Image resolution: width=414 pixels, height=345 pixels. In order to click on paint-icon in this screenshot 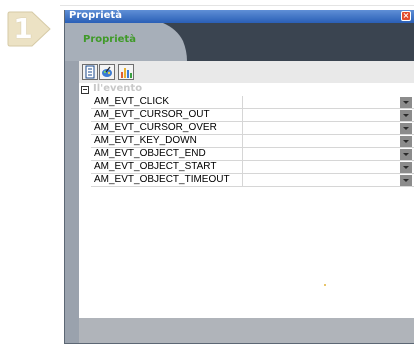, I will do `click(107, 71)`.